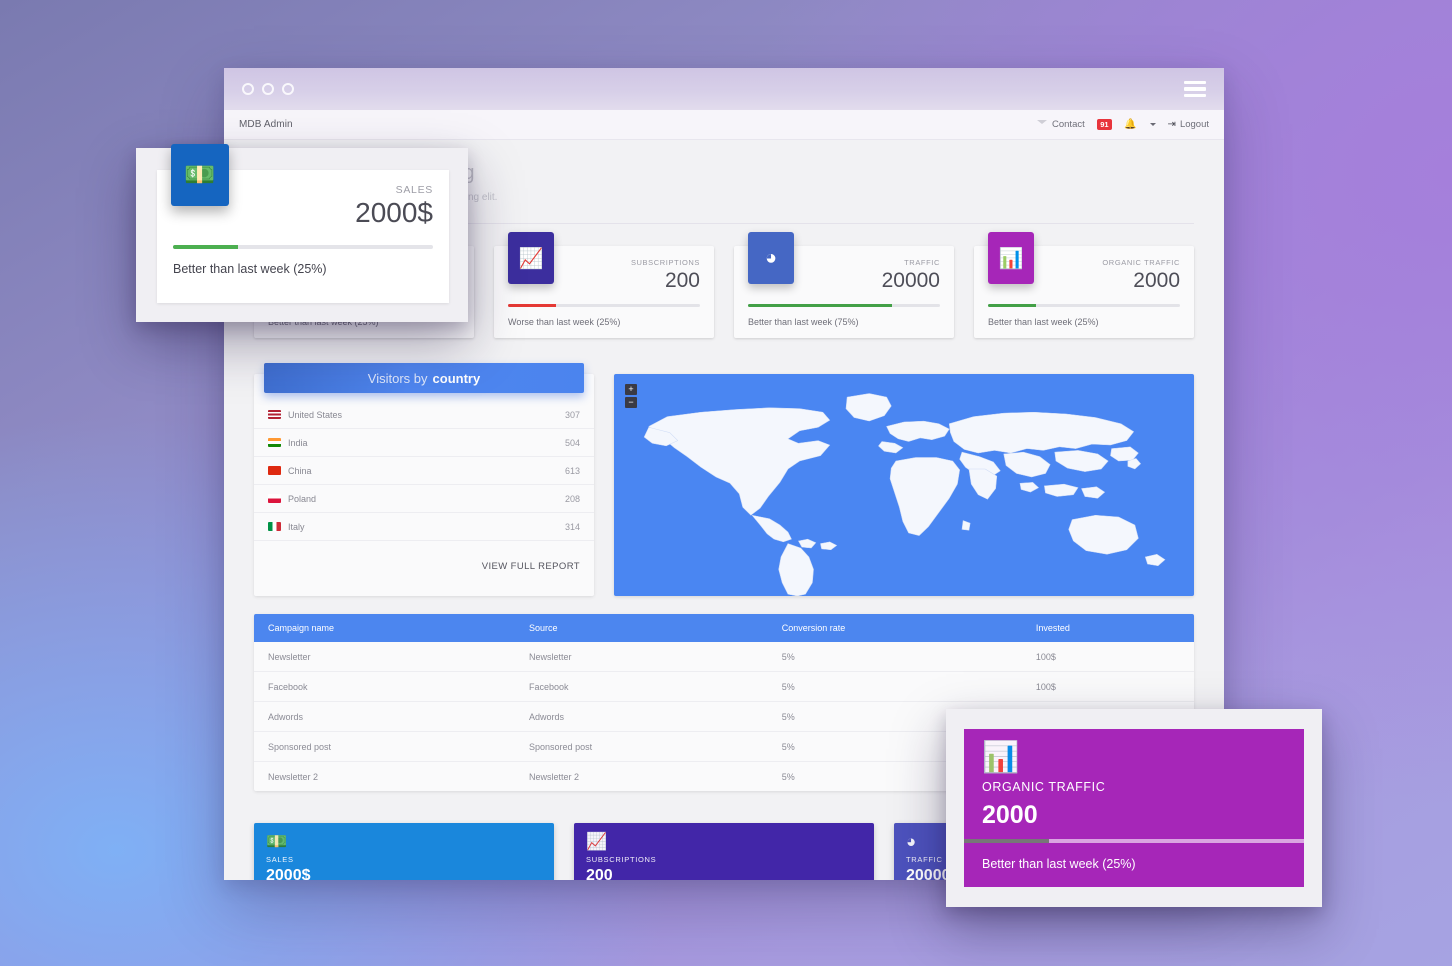 The image size is (1452, 966). What do you see at coordinates (1010, 815) in the screenshot?
I see `floating-organic-value: 2000` at bounding box center [1010, 815].